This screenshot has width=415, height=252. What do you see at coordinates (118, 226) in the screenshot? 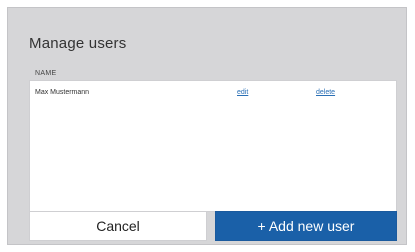
I see `cancel-button: Cancel` at bounding box center [118, 226].